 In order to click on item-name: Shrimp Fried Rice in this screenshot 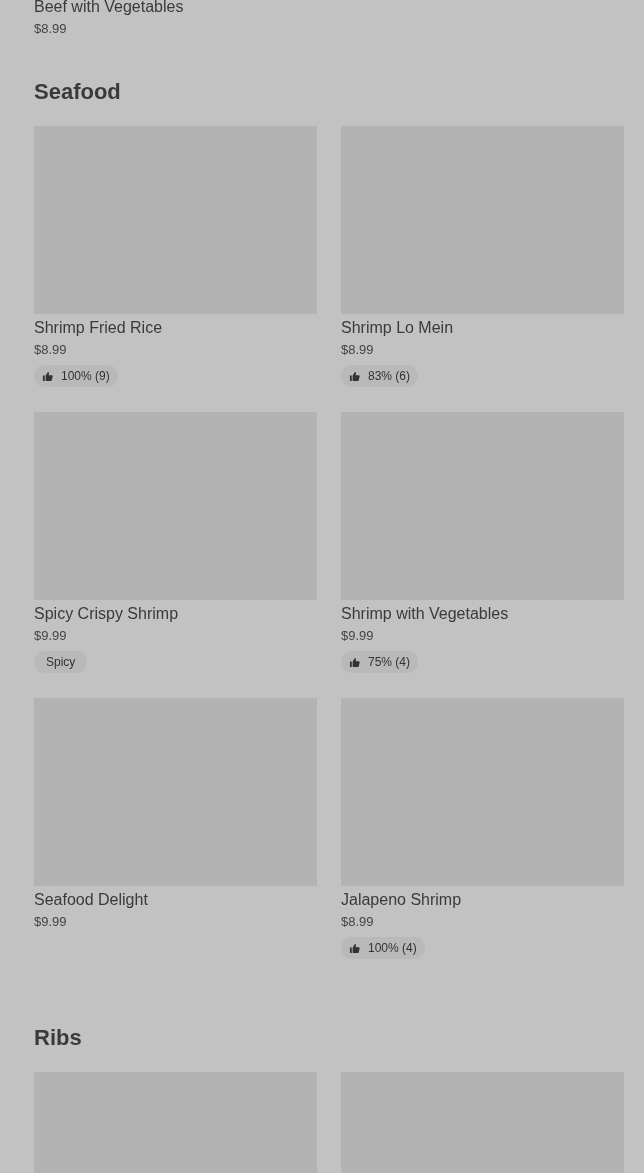, I will do `click(175, 328)`.